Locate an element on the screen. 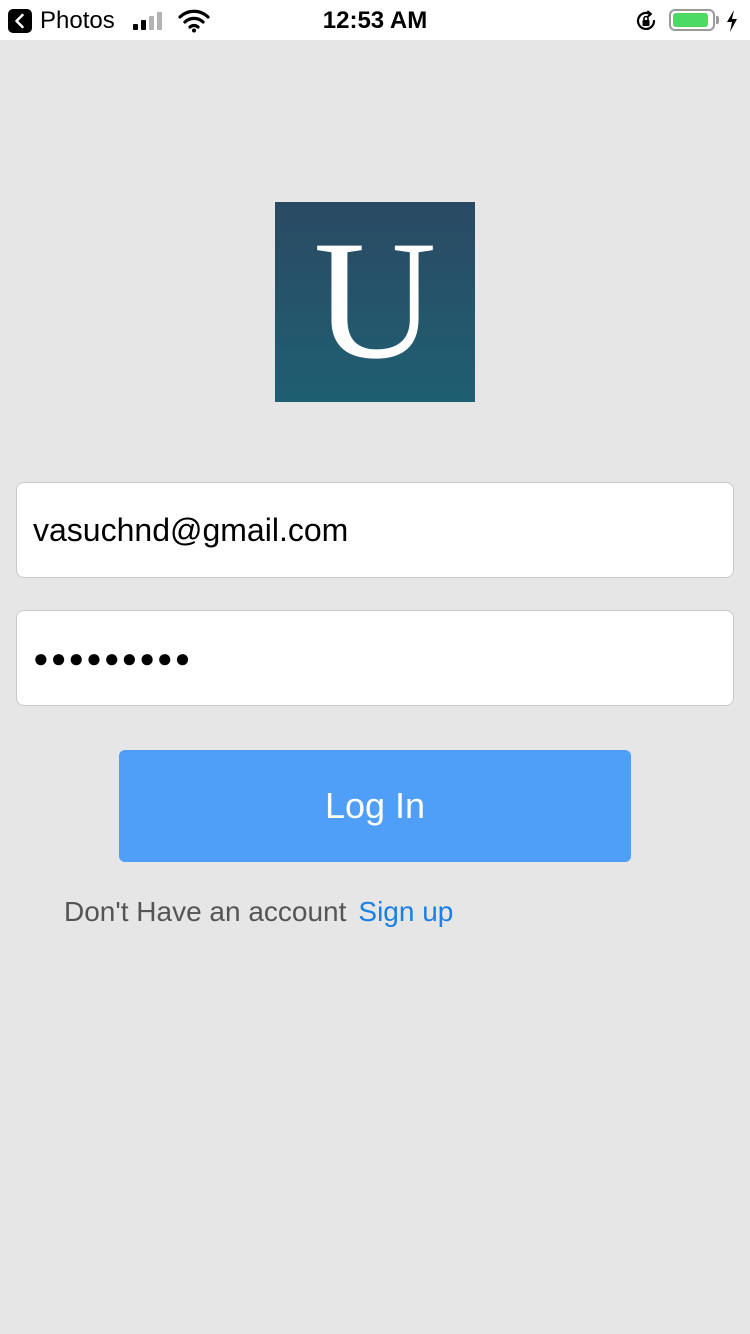 Image resolution: width=750 pixels, height=1334 pixels. signup-link: Sign up is located at coordinates (405, 911).